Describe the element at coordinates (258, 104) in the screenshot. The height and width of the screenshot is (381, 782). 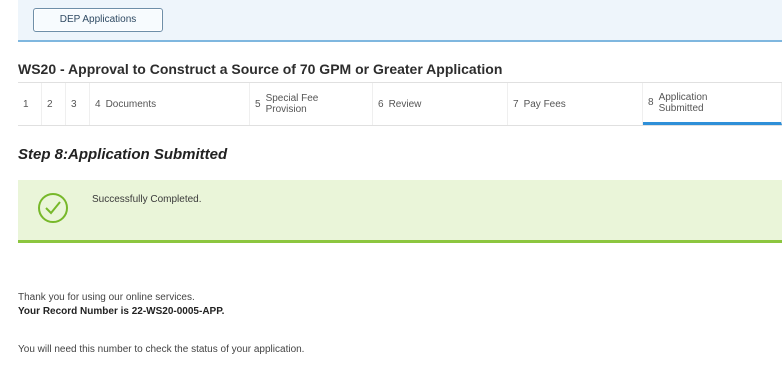
I see `step-number: 5` at that location.